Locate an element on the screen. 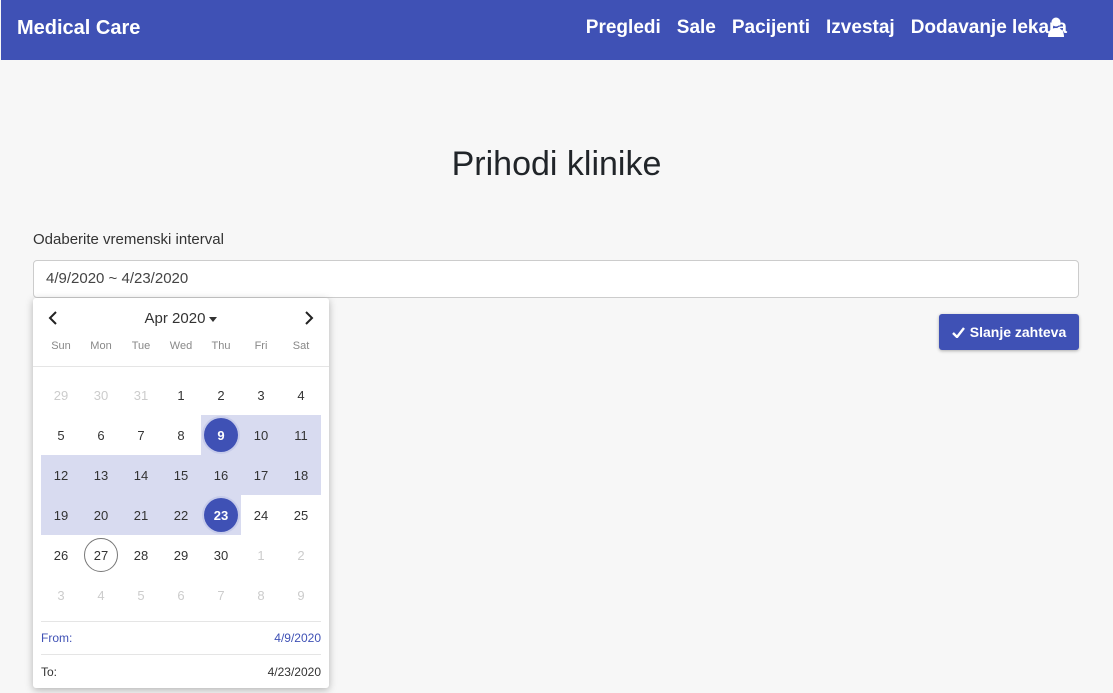 The image size is (1113, 693). calendar-day-number: 26 is located at coordinates (61, 555).